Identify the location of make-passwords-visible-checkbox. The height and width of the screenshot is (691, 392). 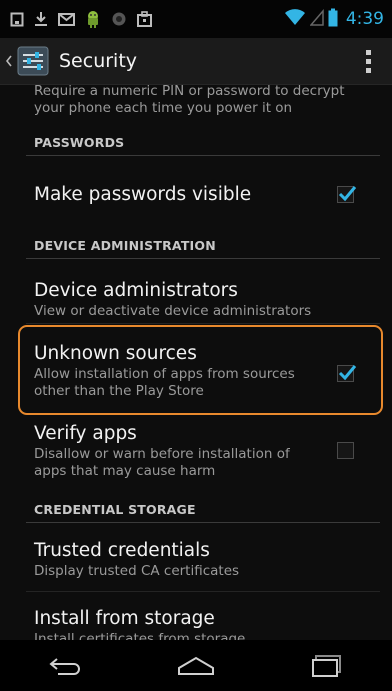
(347, 194).